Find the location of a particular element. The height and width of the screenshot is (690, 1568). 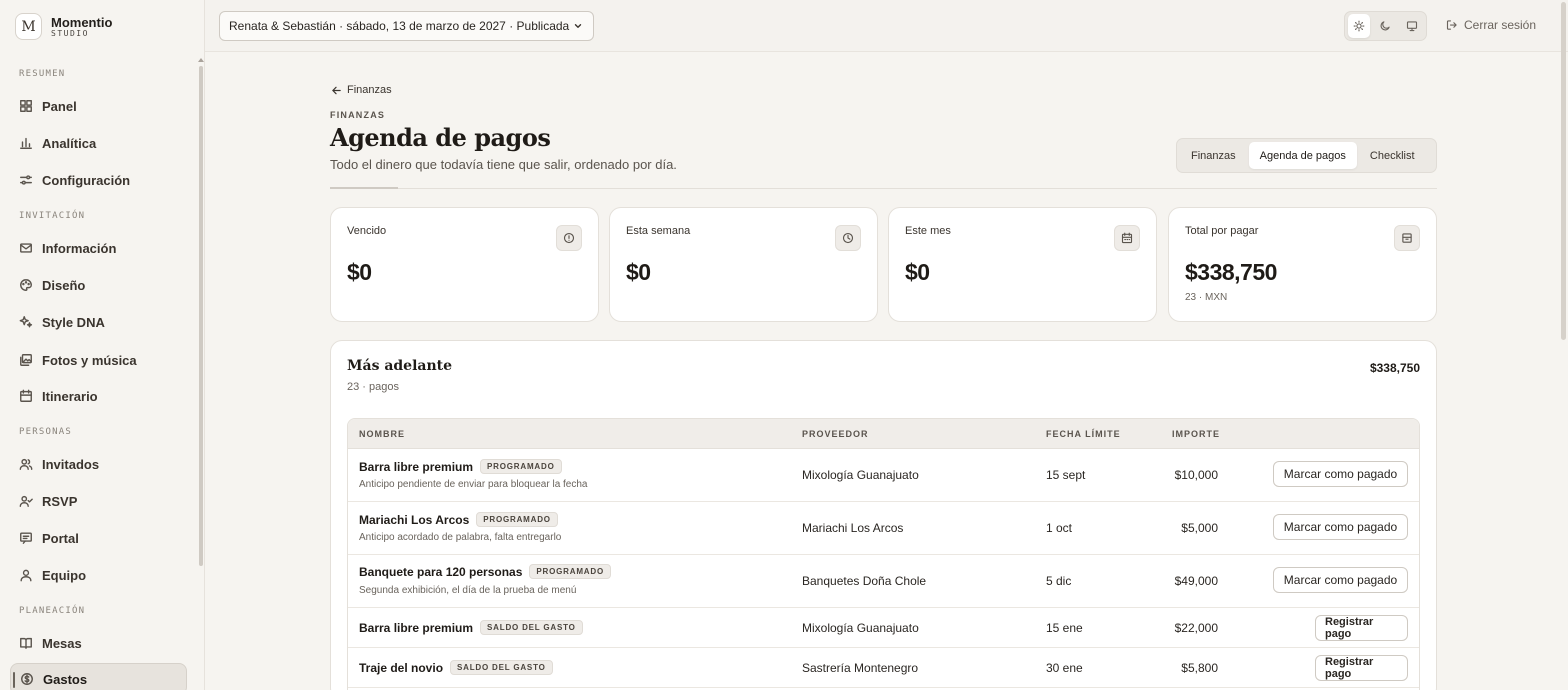

sidebar-item-label: Información is located at coordinates (79, 248).